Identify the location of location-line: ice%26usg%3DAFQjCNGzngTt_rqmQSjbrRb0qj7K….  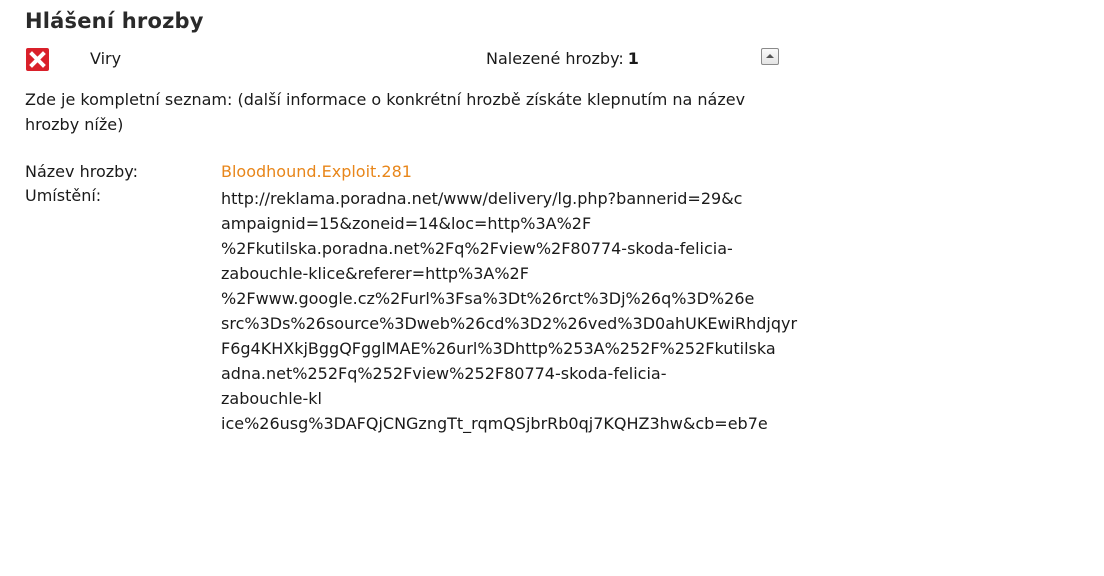
(494, 423).